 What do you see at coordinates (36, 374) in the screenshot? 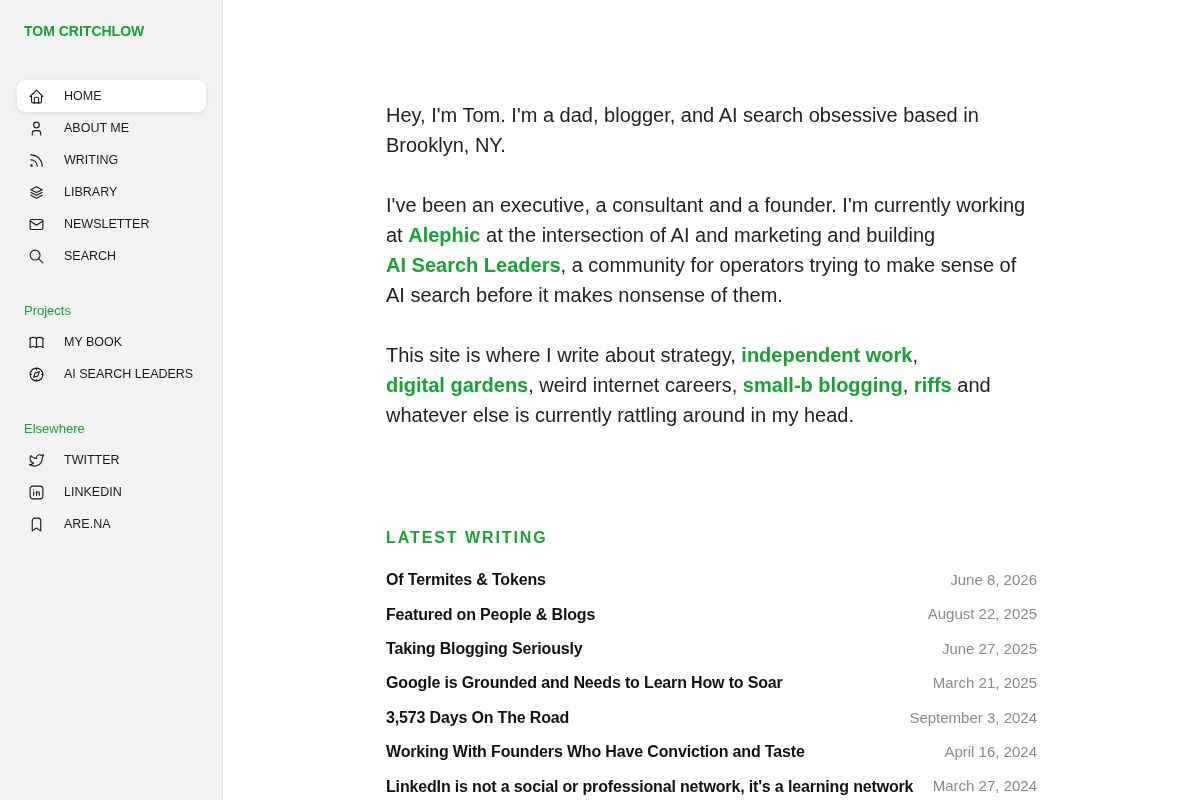
I see `compass-icon` at bounding box center [36, 374].